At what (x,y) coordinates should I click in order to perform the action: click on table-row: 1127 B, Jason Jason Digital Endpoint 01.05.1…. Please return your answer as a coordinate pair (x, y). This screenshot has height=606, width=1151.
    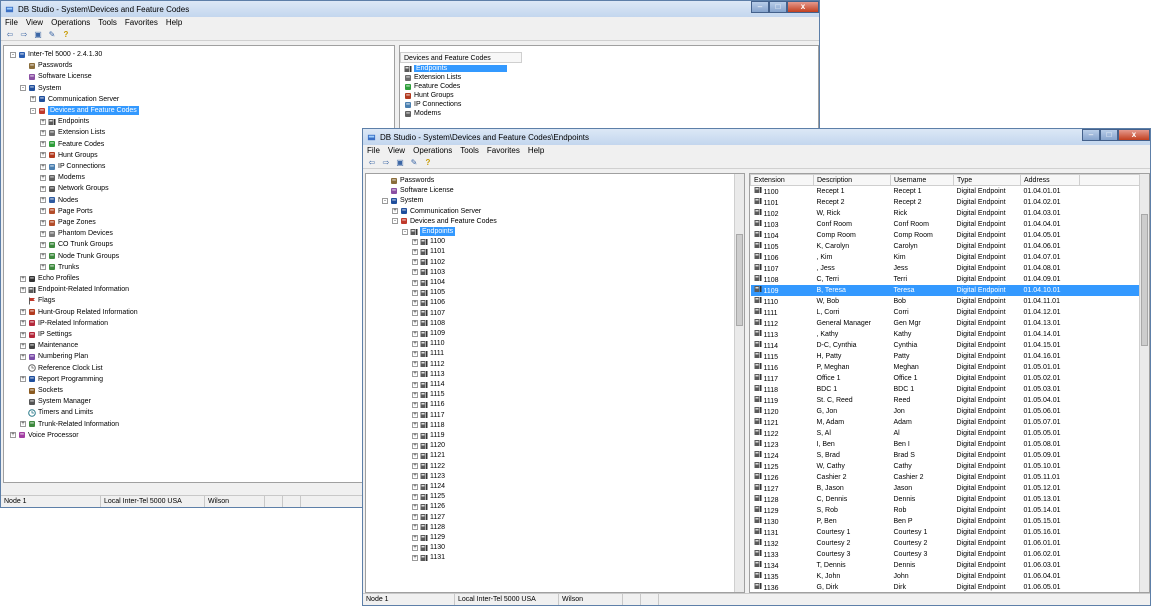
    Looking at the image, I should click on (949, 488).